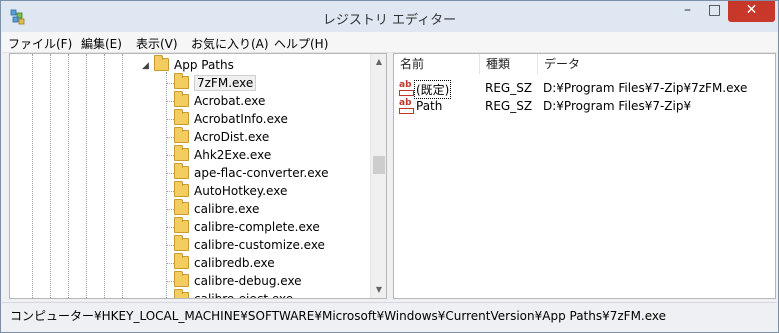 This screenshot has height=333, width=779. Describe the element at coordinates (233, 155) in the screenshot. I see `tree-node-label: Ahk2Exe.exe` at that location.